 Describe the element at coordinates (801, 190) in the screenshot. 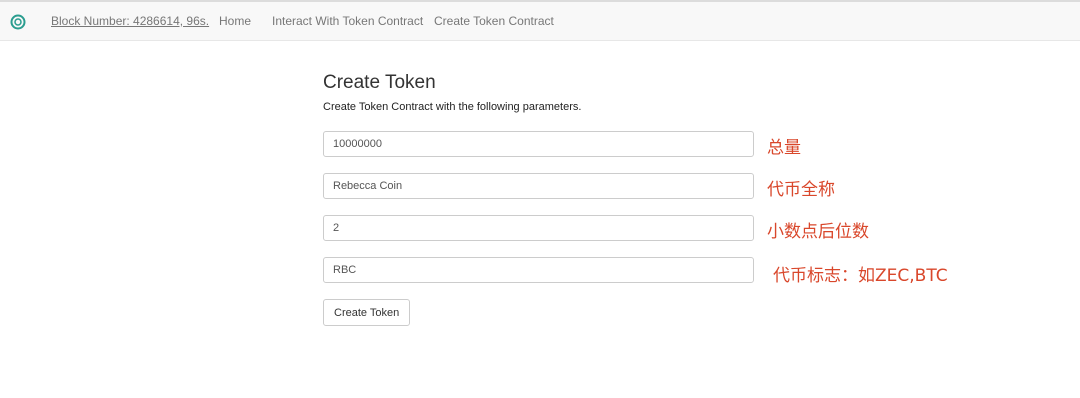

I see `token-name-note: 代币全称` at that location.